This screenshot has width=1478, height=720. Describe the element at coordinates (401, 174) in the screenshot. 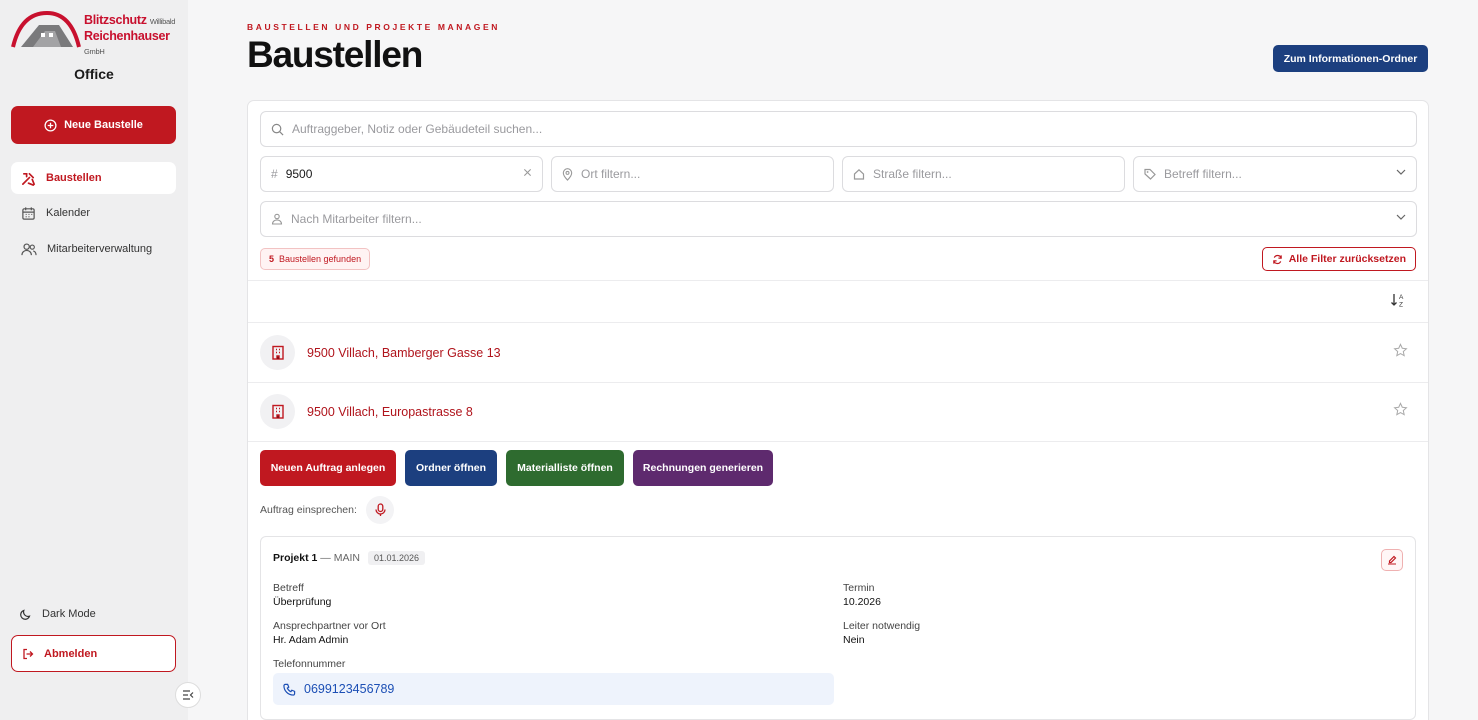

I see `number-filter-input: # 9500` at that location.